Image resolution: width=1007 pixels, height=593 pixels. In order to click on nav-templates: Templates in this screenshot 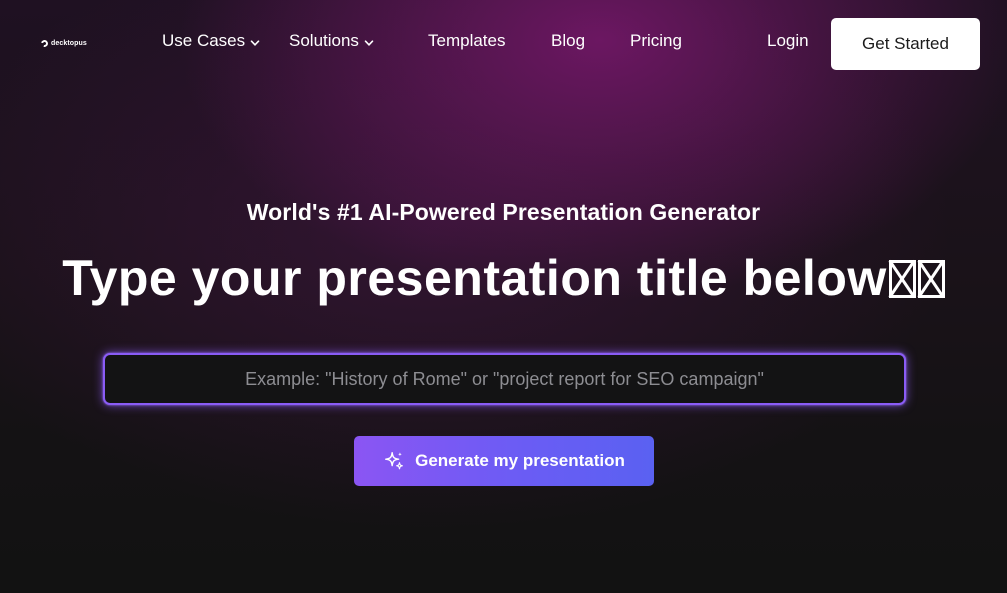, I will do `click(466, 41)`.